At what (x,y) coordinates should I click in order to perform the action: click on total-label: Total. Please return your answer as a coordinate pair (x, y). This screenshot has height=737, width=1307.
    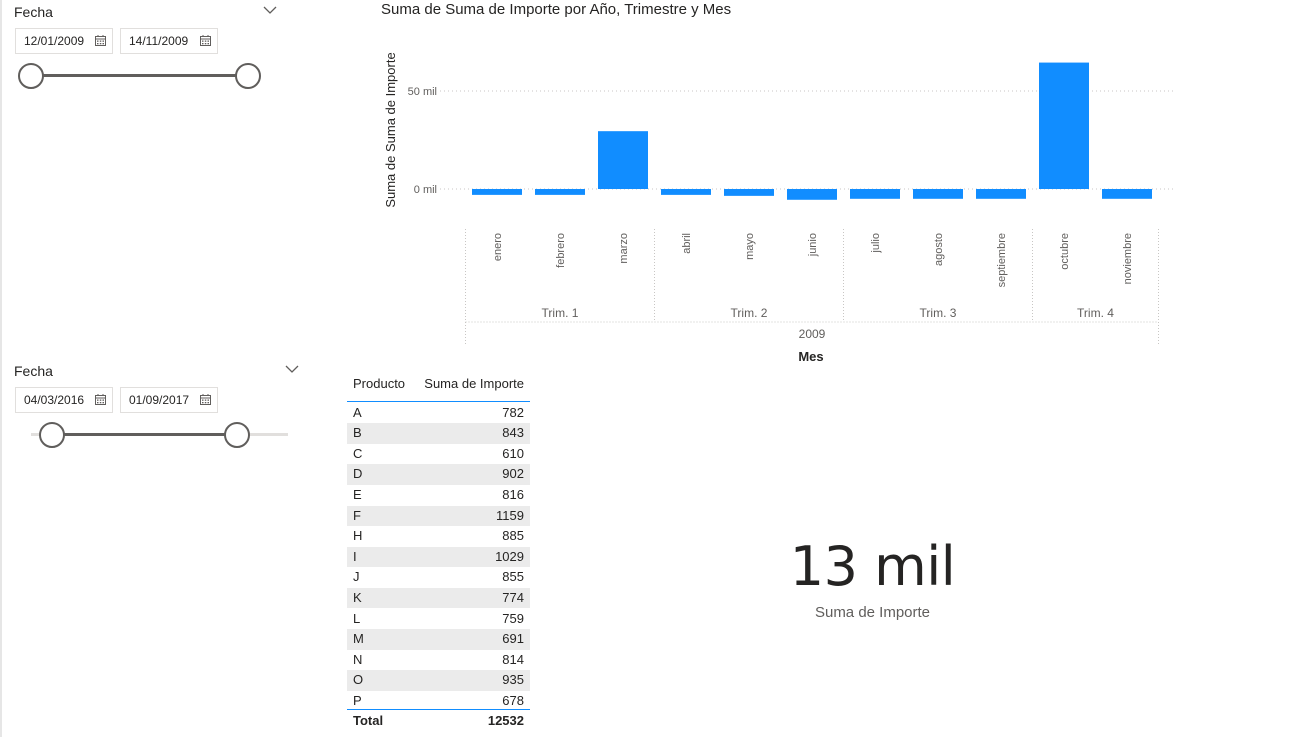
    Looking at the image, I should click on (368, 720).